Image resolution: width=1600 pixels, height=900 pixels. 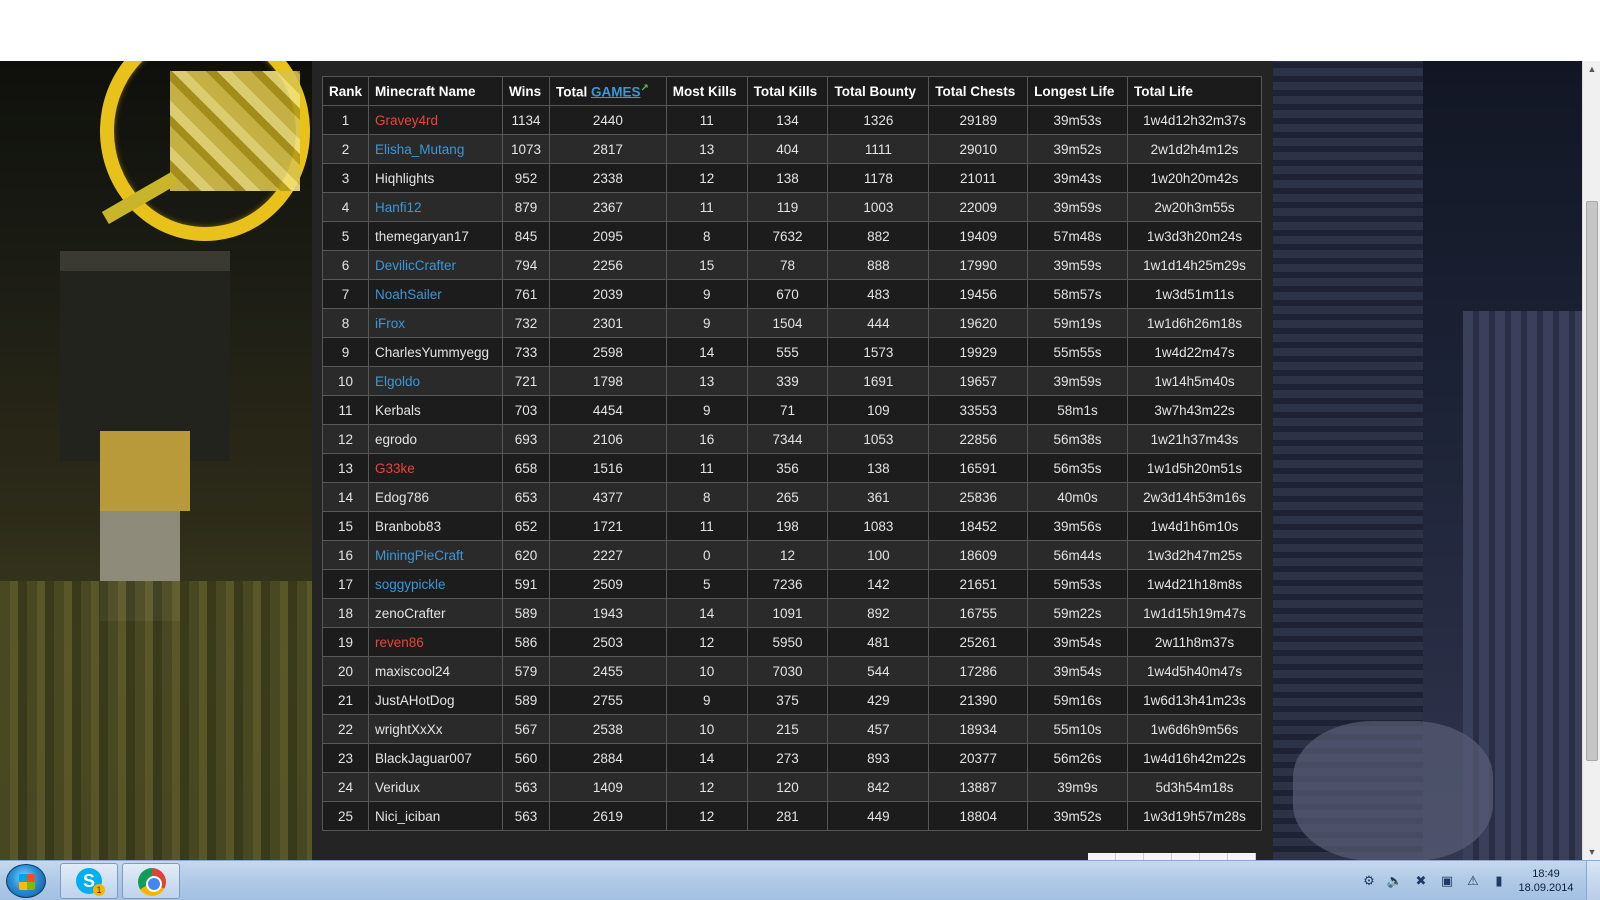 What do you see at coordinates (787, 323) in the screenshot?
I see `cell-total-kills: 1504` at bounding box center [787, 323].